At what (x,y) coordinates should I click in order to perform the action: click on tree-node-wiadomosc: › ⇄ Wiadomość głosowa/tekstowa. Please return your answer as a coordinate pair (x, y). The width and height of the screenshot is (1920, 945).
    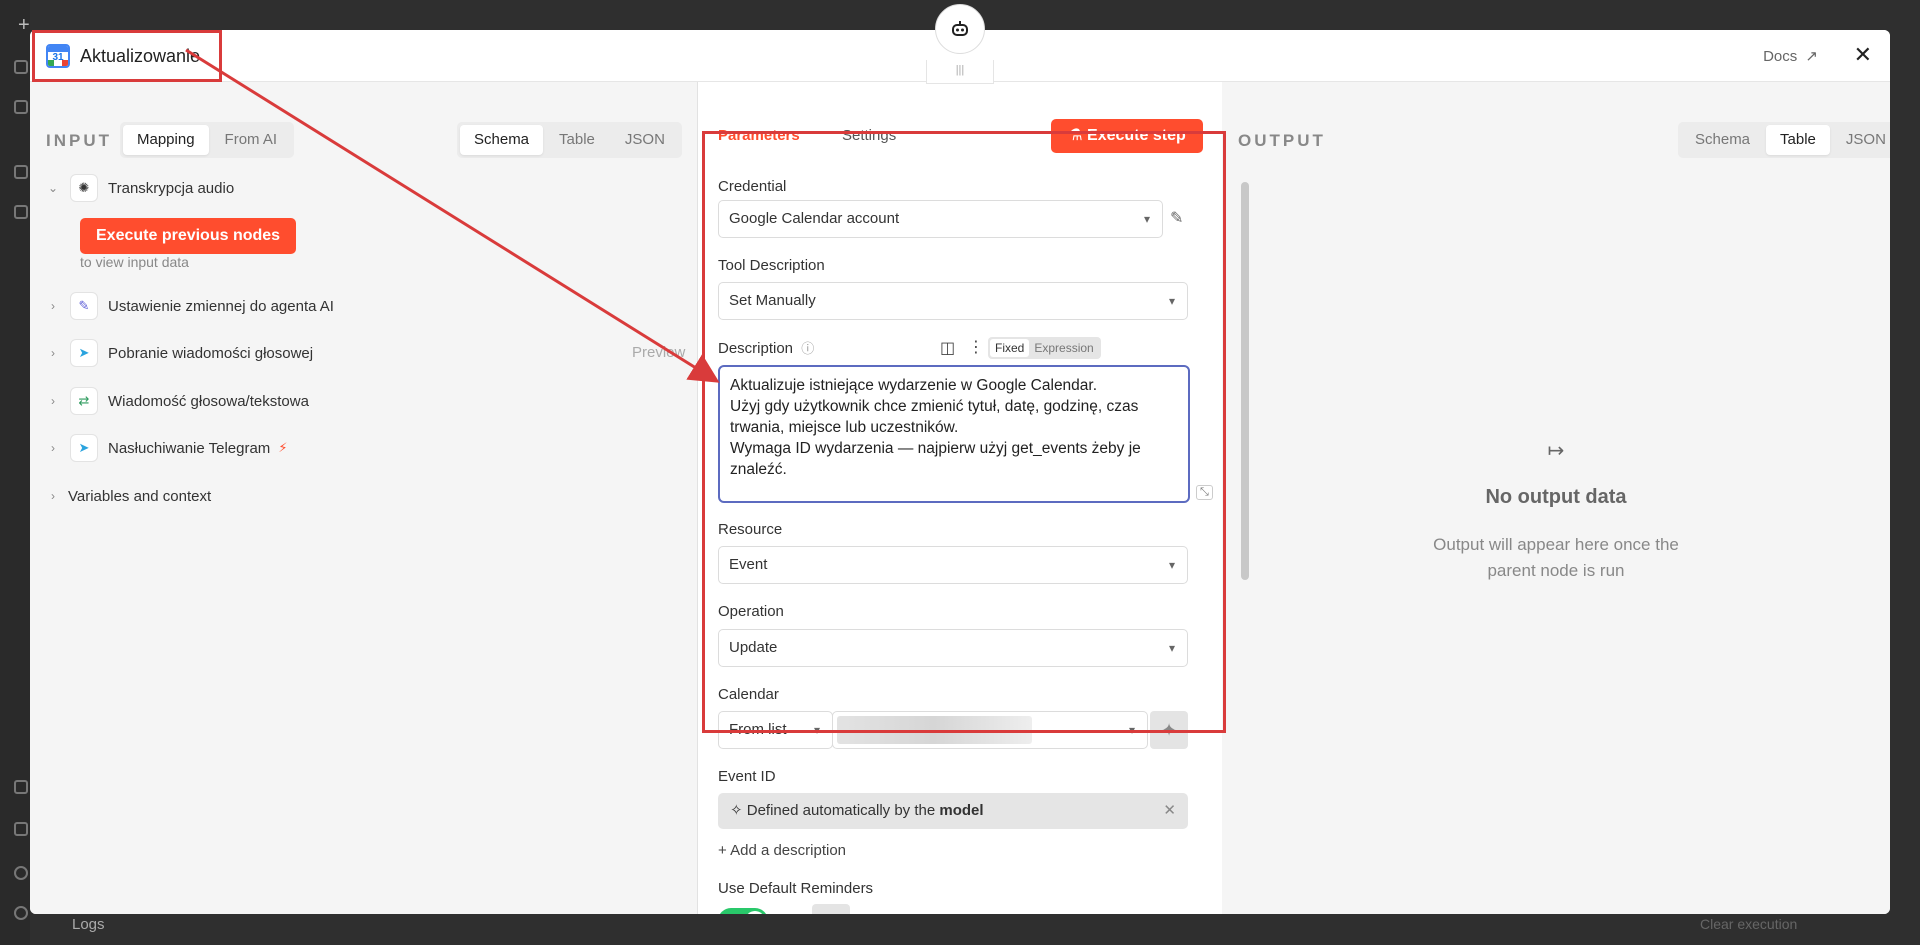
    Looking at the image, I should click on (176, 401).